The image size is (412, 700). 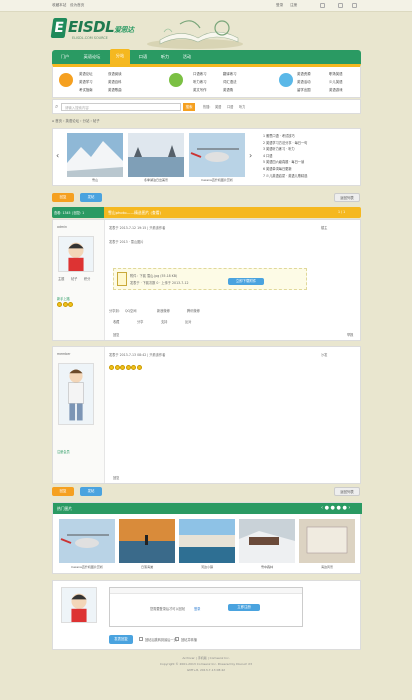 What do you see at coordinates (77, 5) in the screenshot?
I see `set-homepage-link: 设为首页` at bounding box center [77, 5].